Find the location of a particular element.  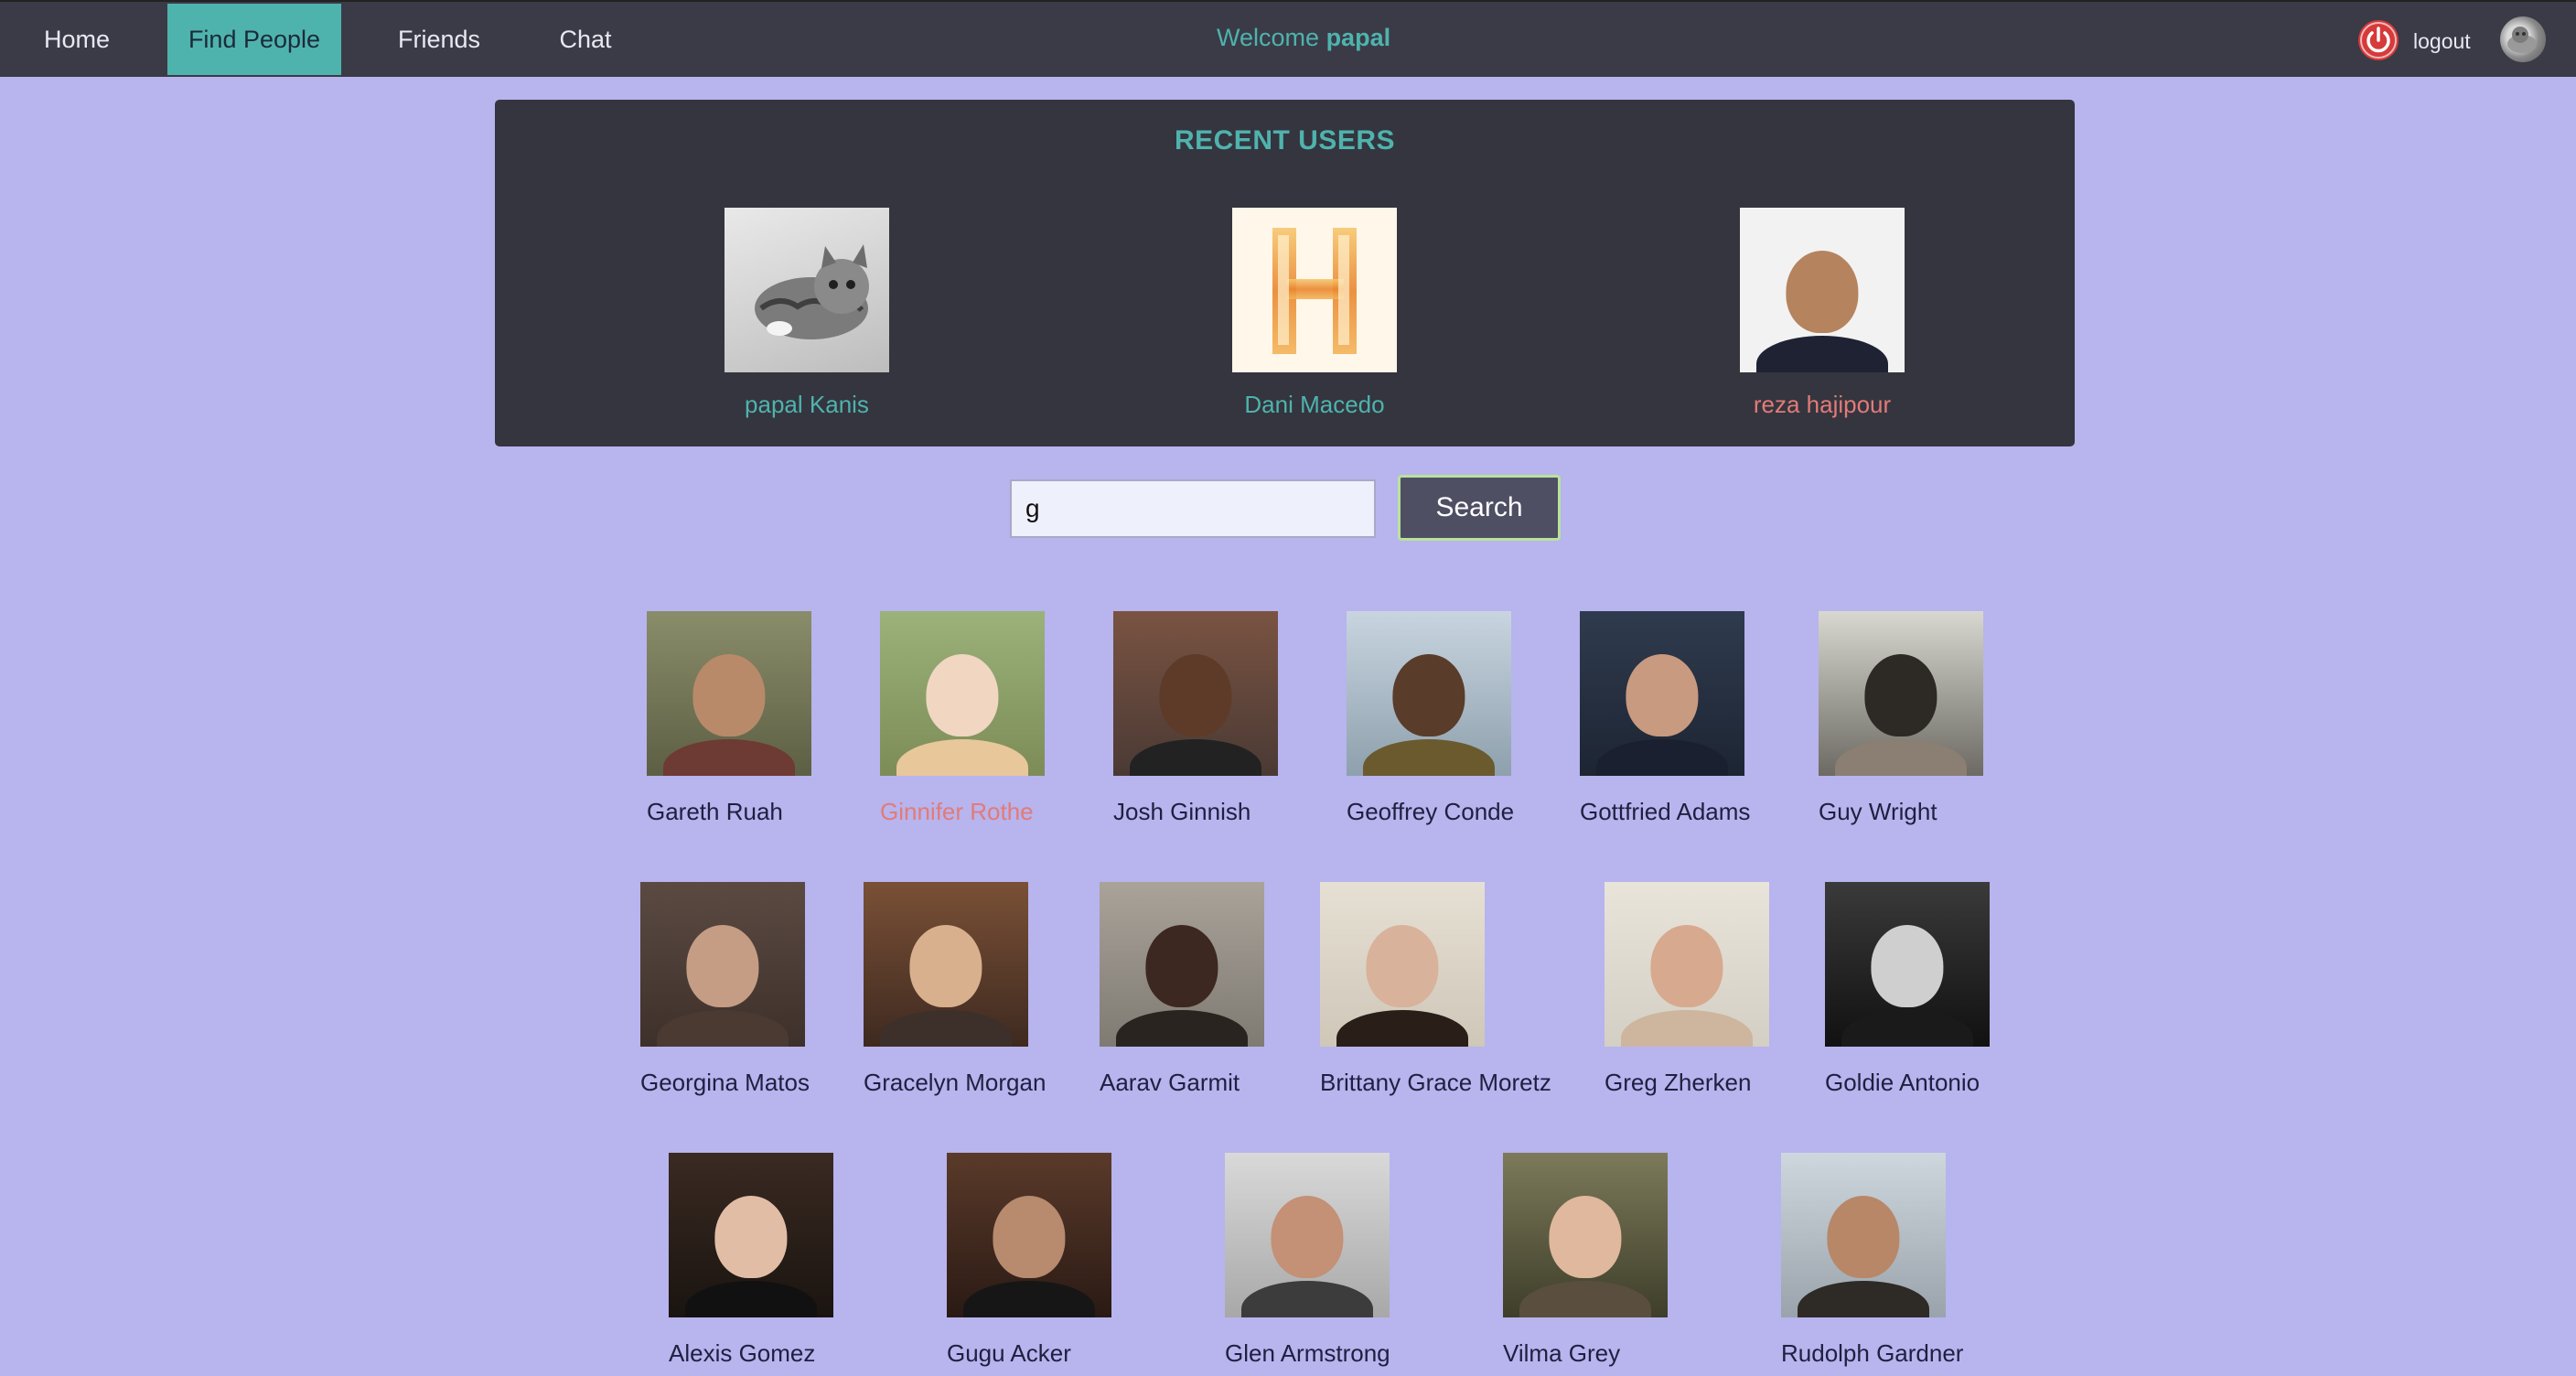

recent-user-name: papal Kanis is located at coordinates (807, 405).